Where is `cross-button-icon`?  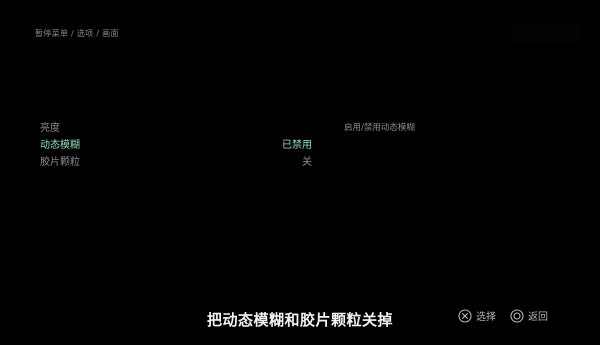
cross-button-icon is located at coordinates (465, 315).